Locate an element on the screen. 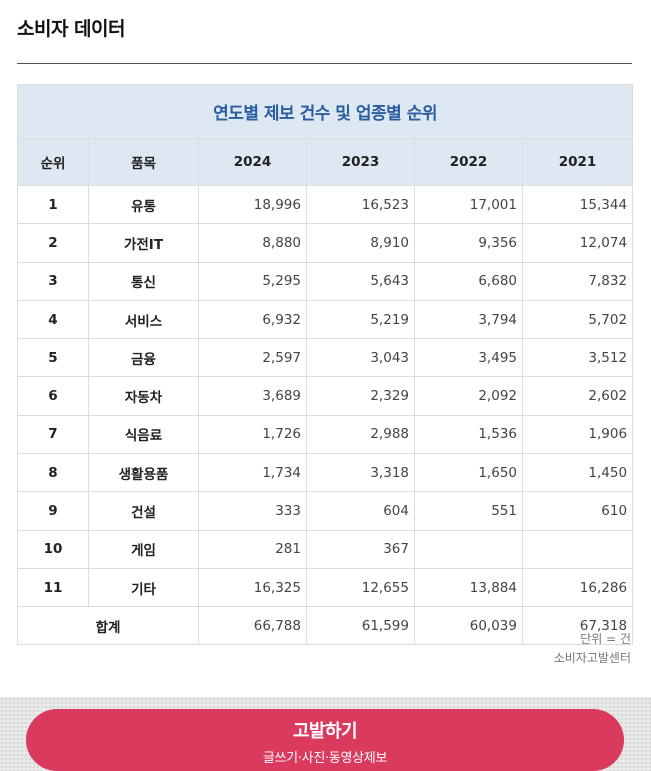 The image size is (651, 771). item-cell: 생활용품 is located at coordinates (143, 473).